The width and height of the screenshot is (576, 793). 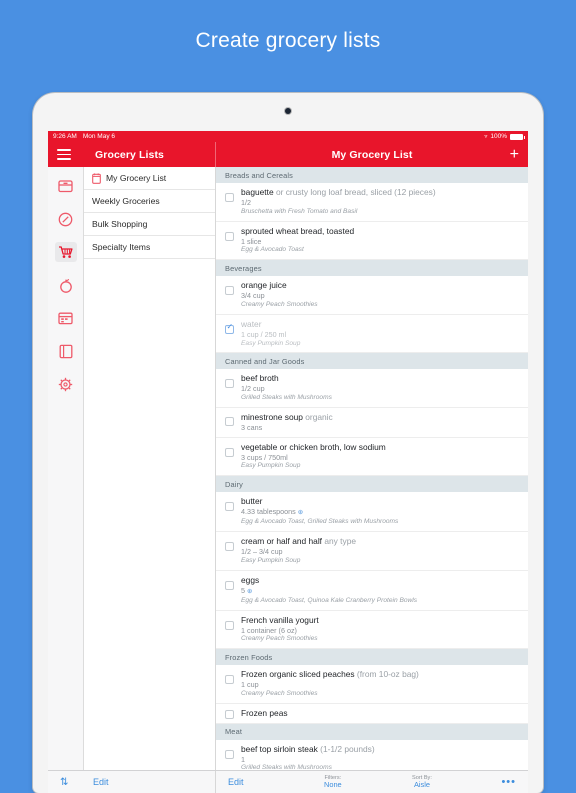 What do you see at coordinates (250, 579) in the screenshot?
I see `item-name: eggs` at bounding box center [250, 579].